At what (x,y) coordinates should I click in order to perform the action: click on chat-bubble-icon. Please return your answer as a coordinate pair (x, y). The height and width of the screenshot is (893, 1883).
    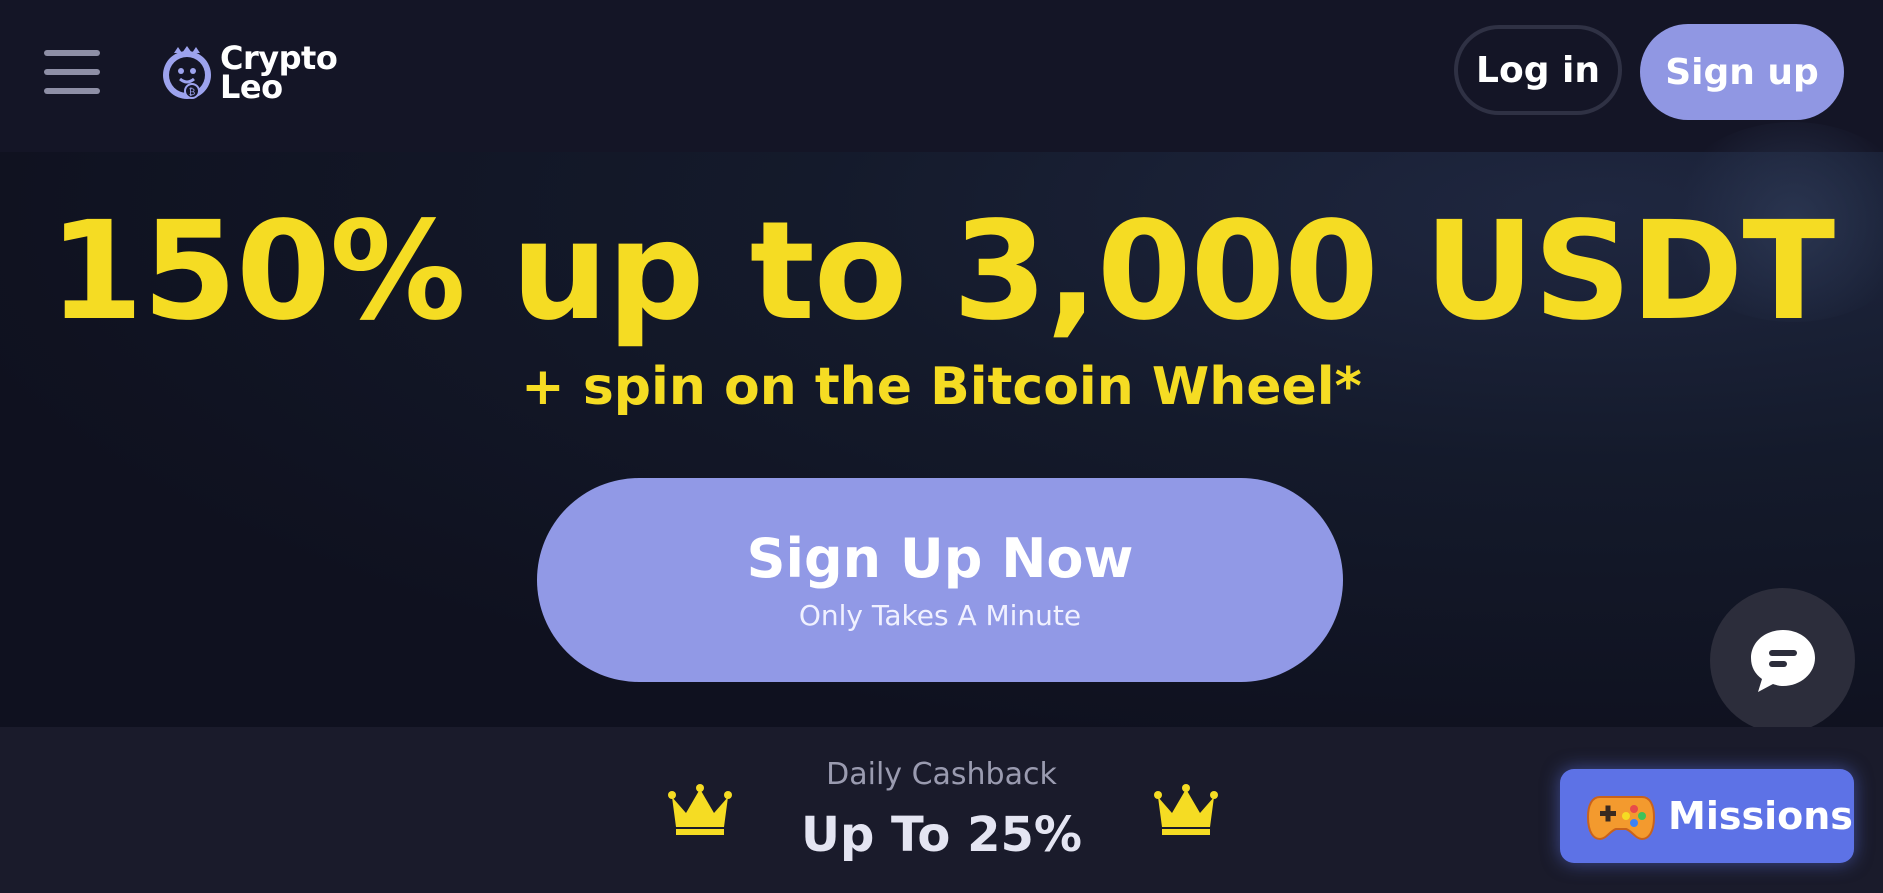
    Looking at the image, I should click on (1782, 660).